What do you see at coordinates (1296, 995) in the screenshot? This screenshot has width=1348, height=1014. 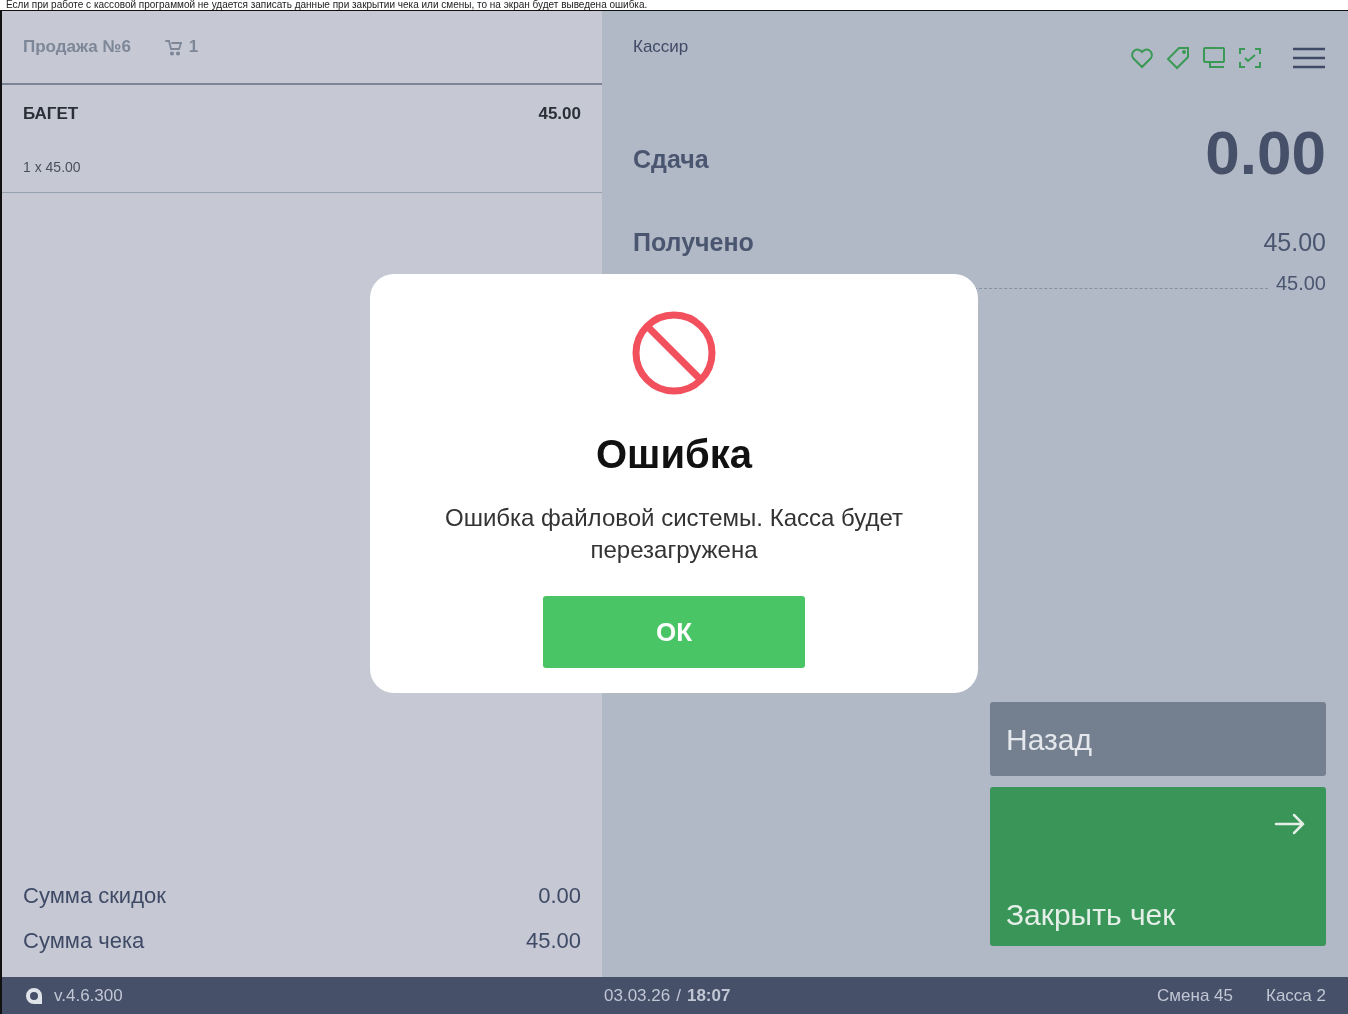 I see `register-text: Касса 2` at bounding box center [1296, 995].